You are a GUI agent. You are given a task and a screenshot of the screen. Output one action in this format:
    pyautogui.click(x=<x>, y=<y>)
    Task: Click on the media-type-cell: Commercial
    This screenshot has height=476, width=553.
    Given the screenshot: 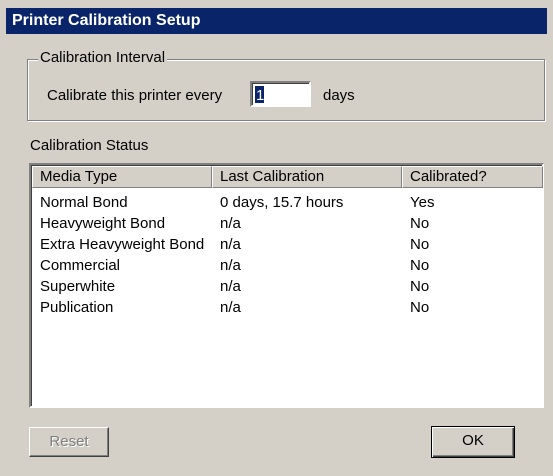 What is the action you would take?
    pyautogui.click(x=80, y=265)
    